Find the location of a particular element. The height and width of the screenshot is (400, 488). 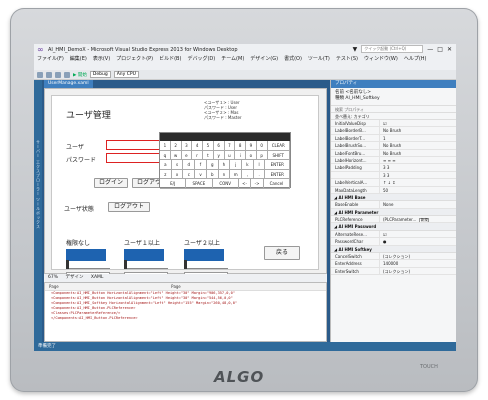

property-group-softkey: ◢ AI HMI Softkey is located at coordinates (393, 249).